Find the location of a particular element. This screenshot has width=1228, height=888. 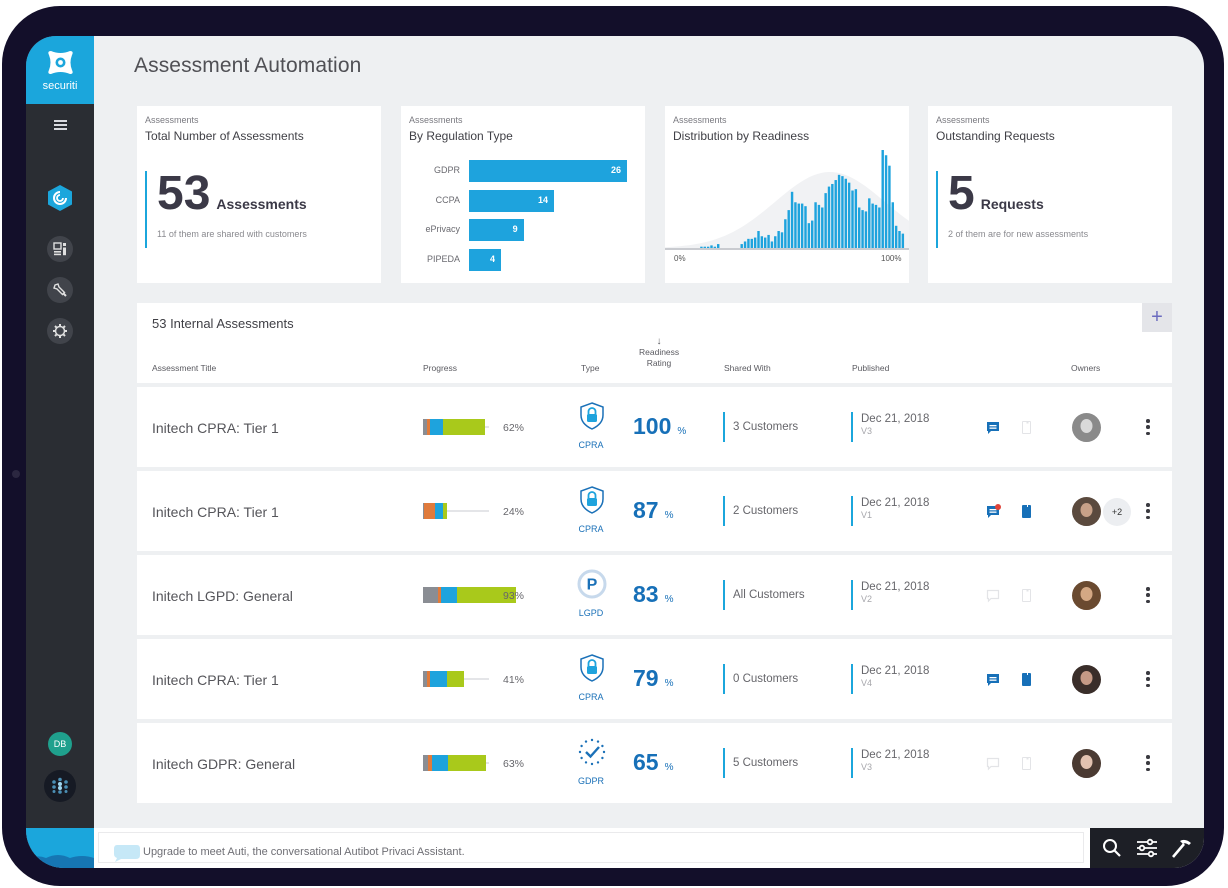

document-icon is located at coordinates (1026, 682).